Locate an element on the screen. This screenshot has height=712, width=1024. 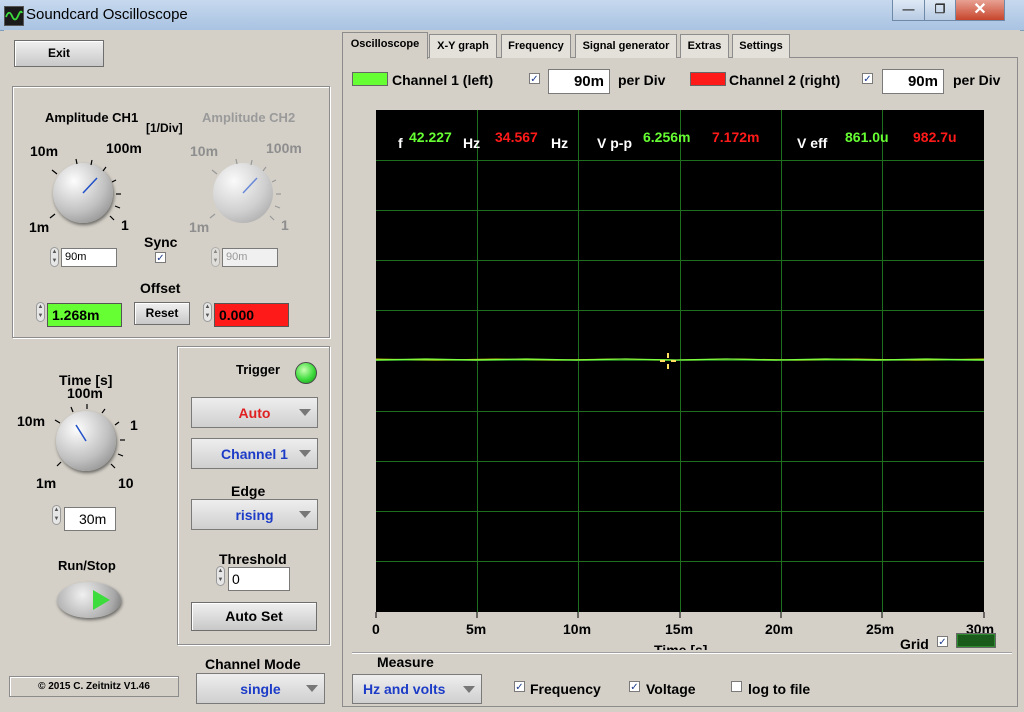
voltage-label: Voltage is located at coordinates (671, 689).